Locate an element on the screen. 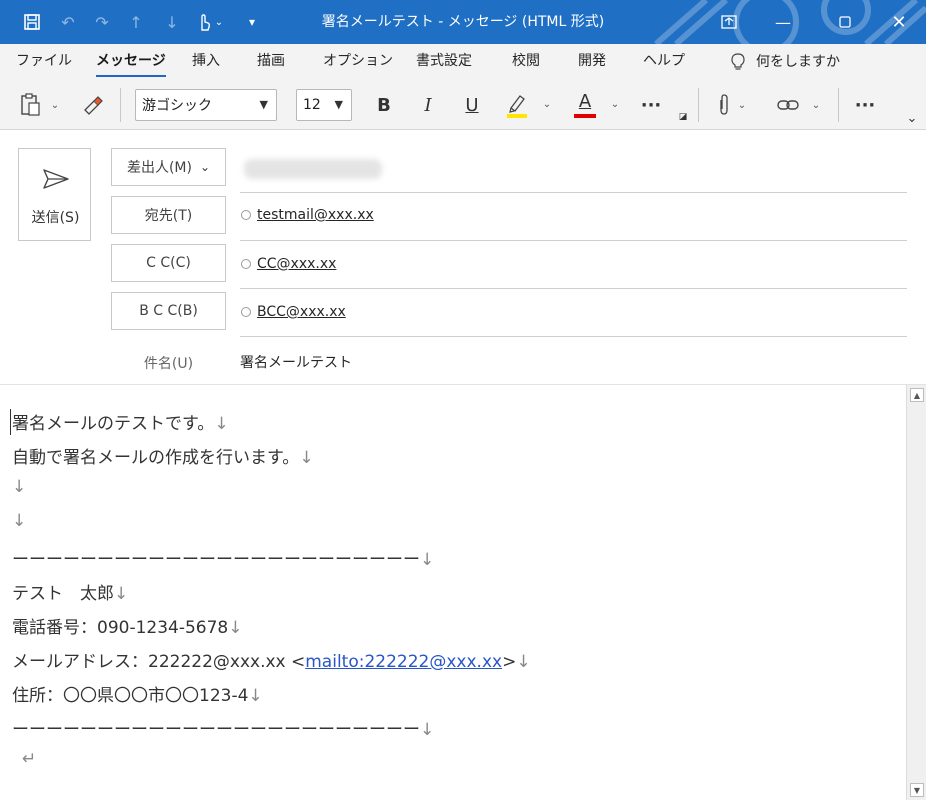 The image size is (926, 800). text-cursor is located at coordinates (10, 422).